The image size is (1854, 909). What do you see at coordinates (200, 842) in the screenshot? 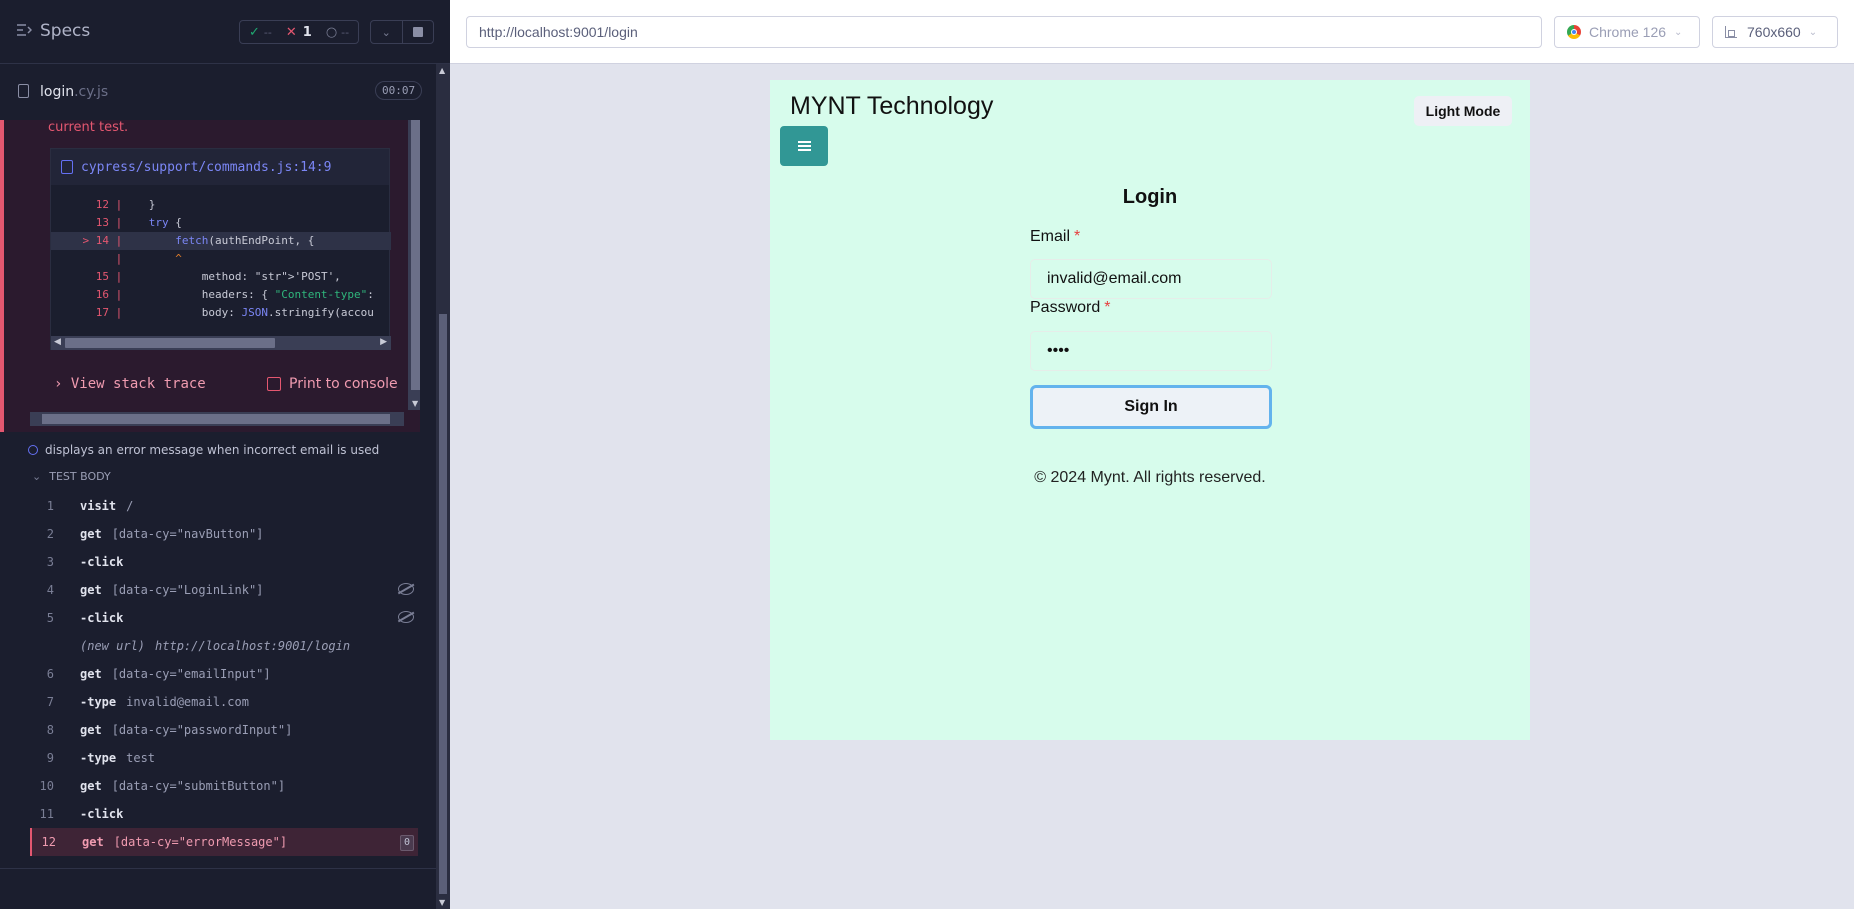
I see `command-arg: [data-cy="errorMessage"]` at bounding box center [200, 842].